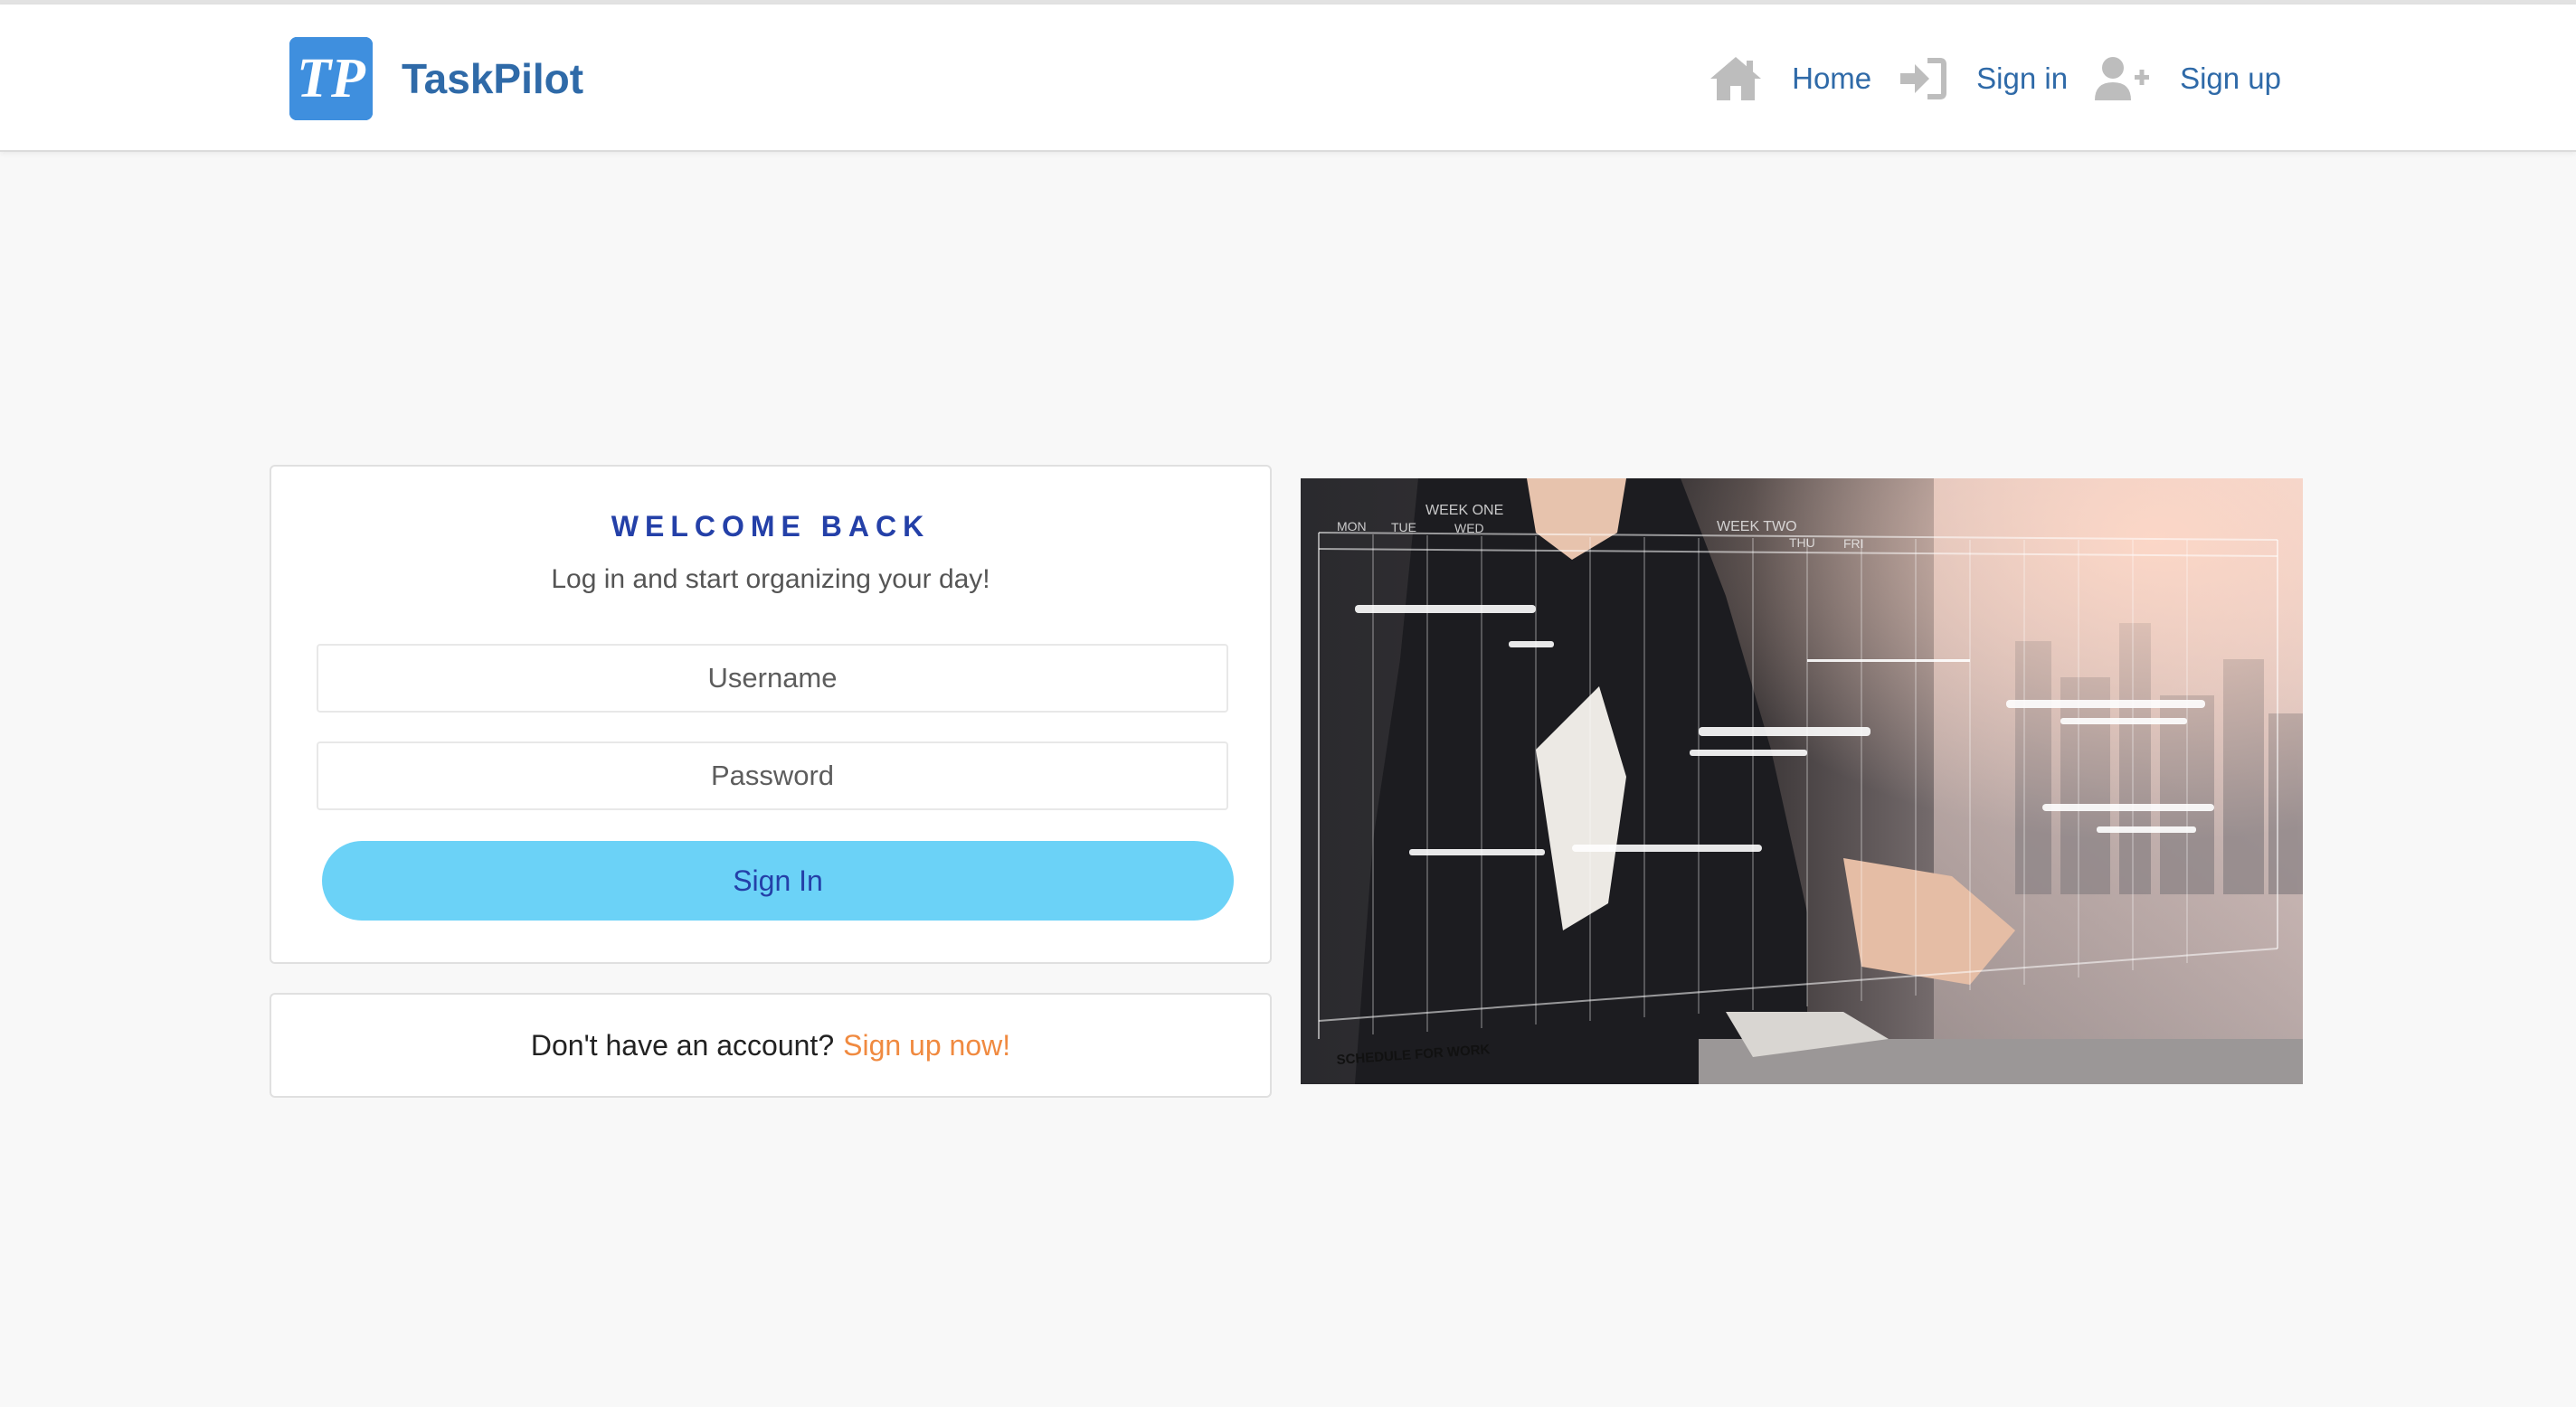 This screenshot has width=2576, height=1407. I want to click on logo-mark-icon: TP, so click(331, 78).